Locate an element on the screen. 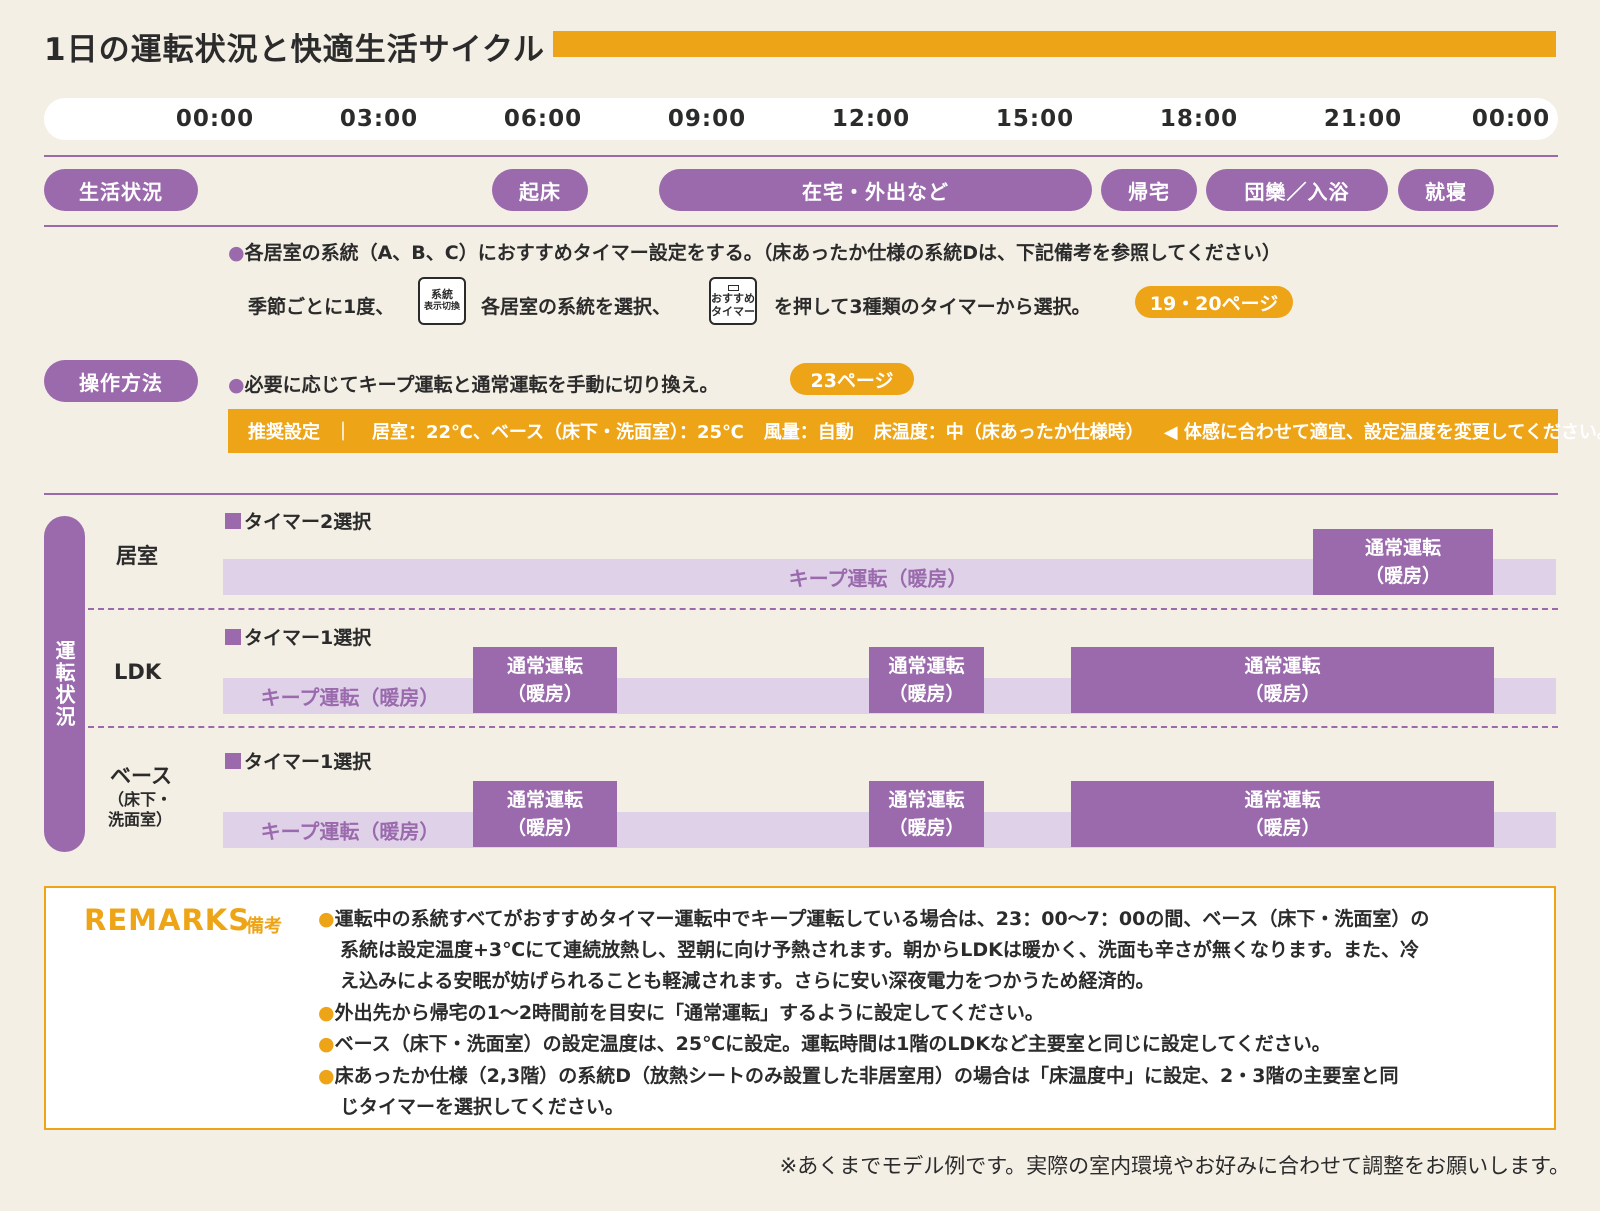  room-label: ベース is located at coordinates (141, 776).